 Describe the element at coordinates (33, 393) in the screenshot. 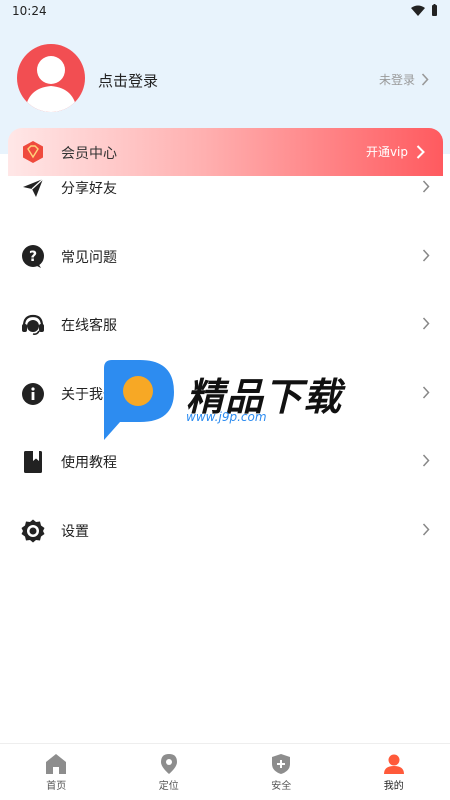

I see `info-icon` at that location.